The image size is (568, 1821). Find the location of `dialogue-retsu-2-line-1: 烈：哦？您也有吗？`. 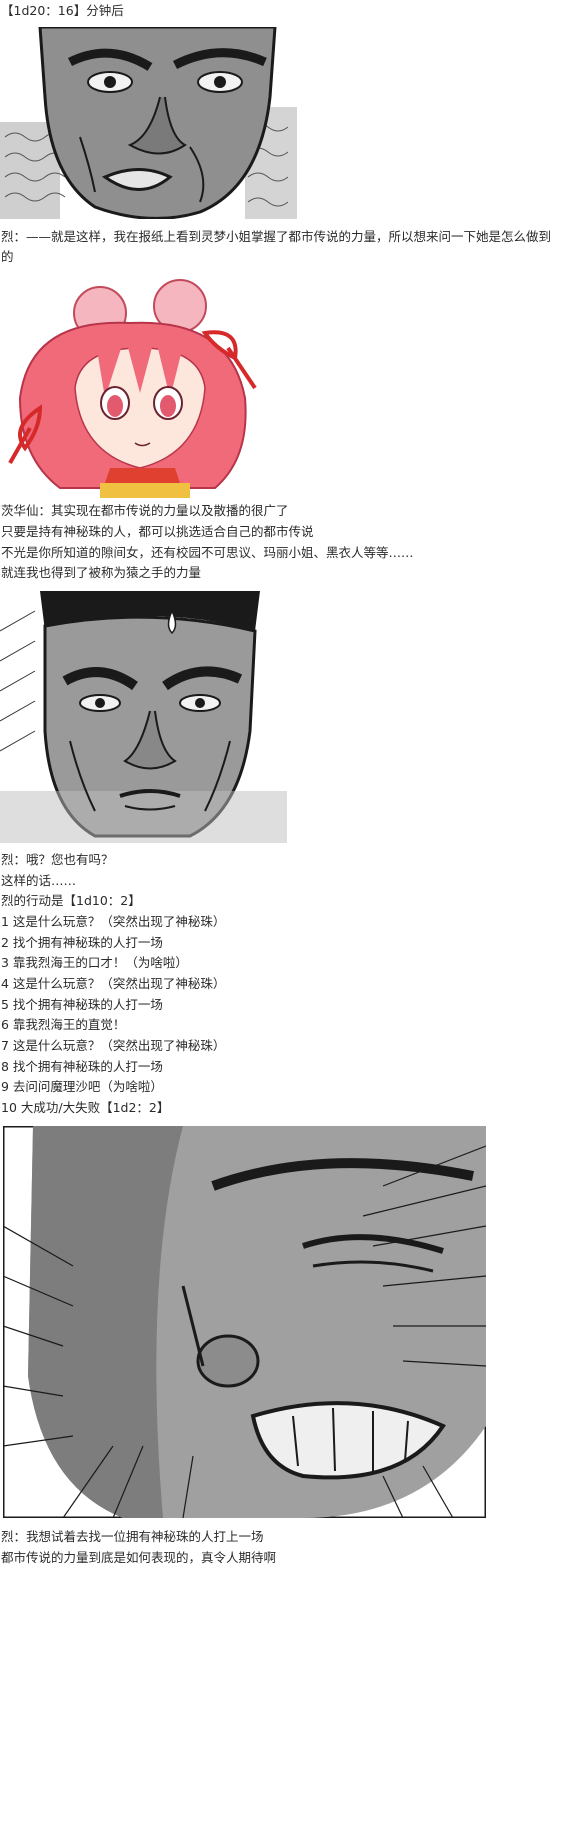

dialogue-retsu-2-line-1: 烈：哦？您也有吗？ is located at coordinates (57, 859).